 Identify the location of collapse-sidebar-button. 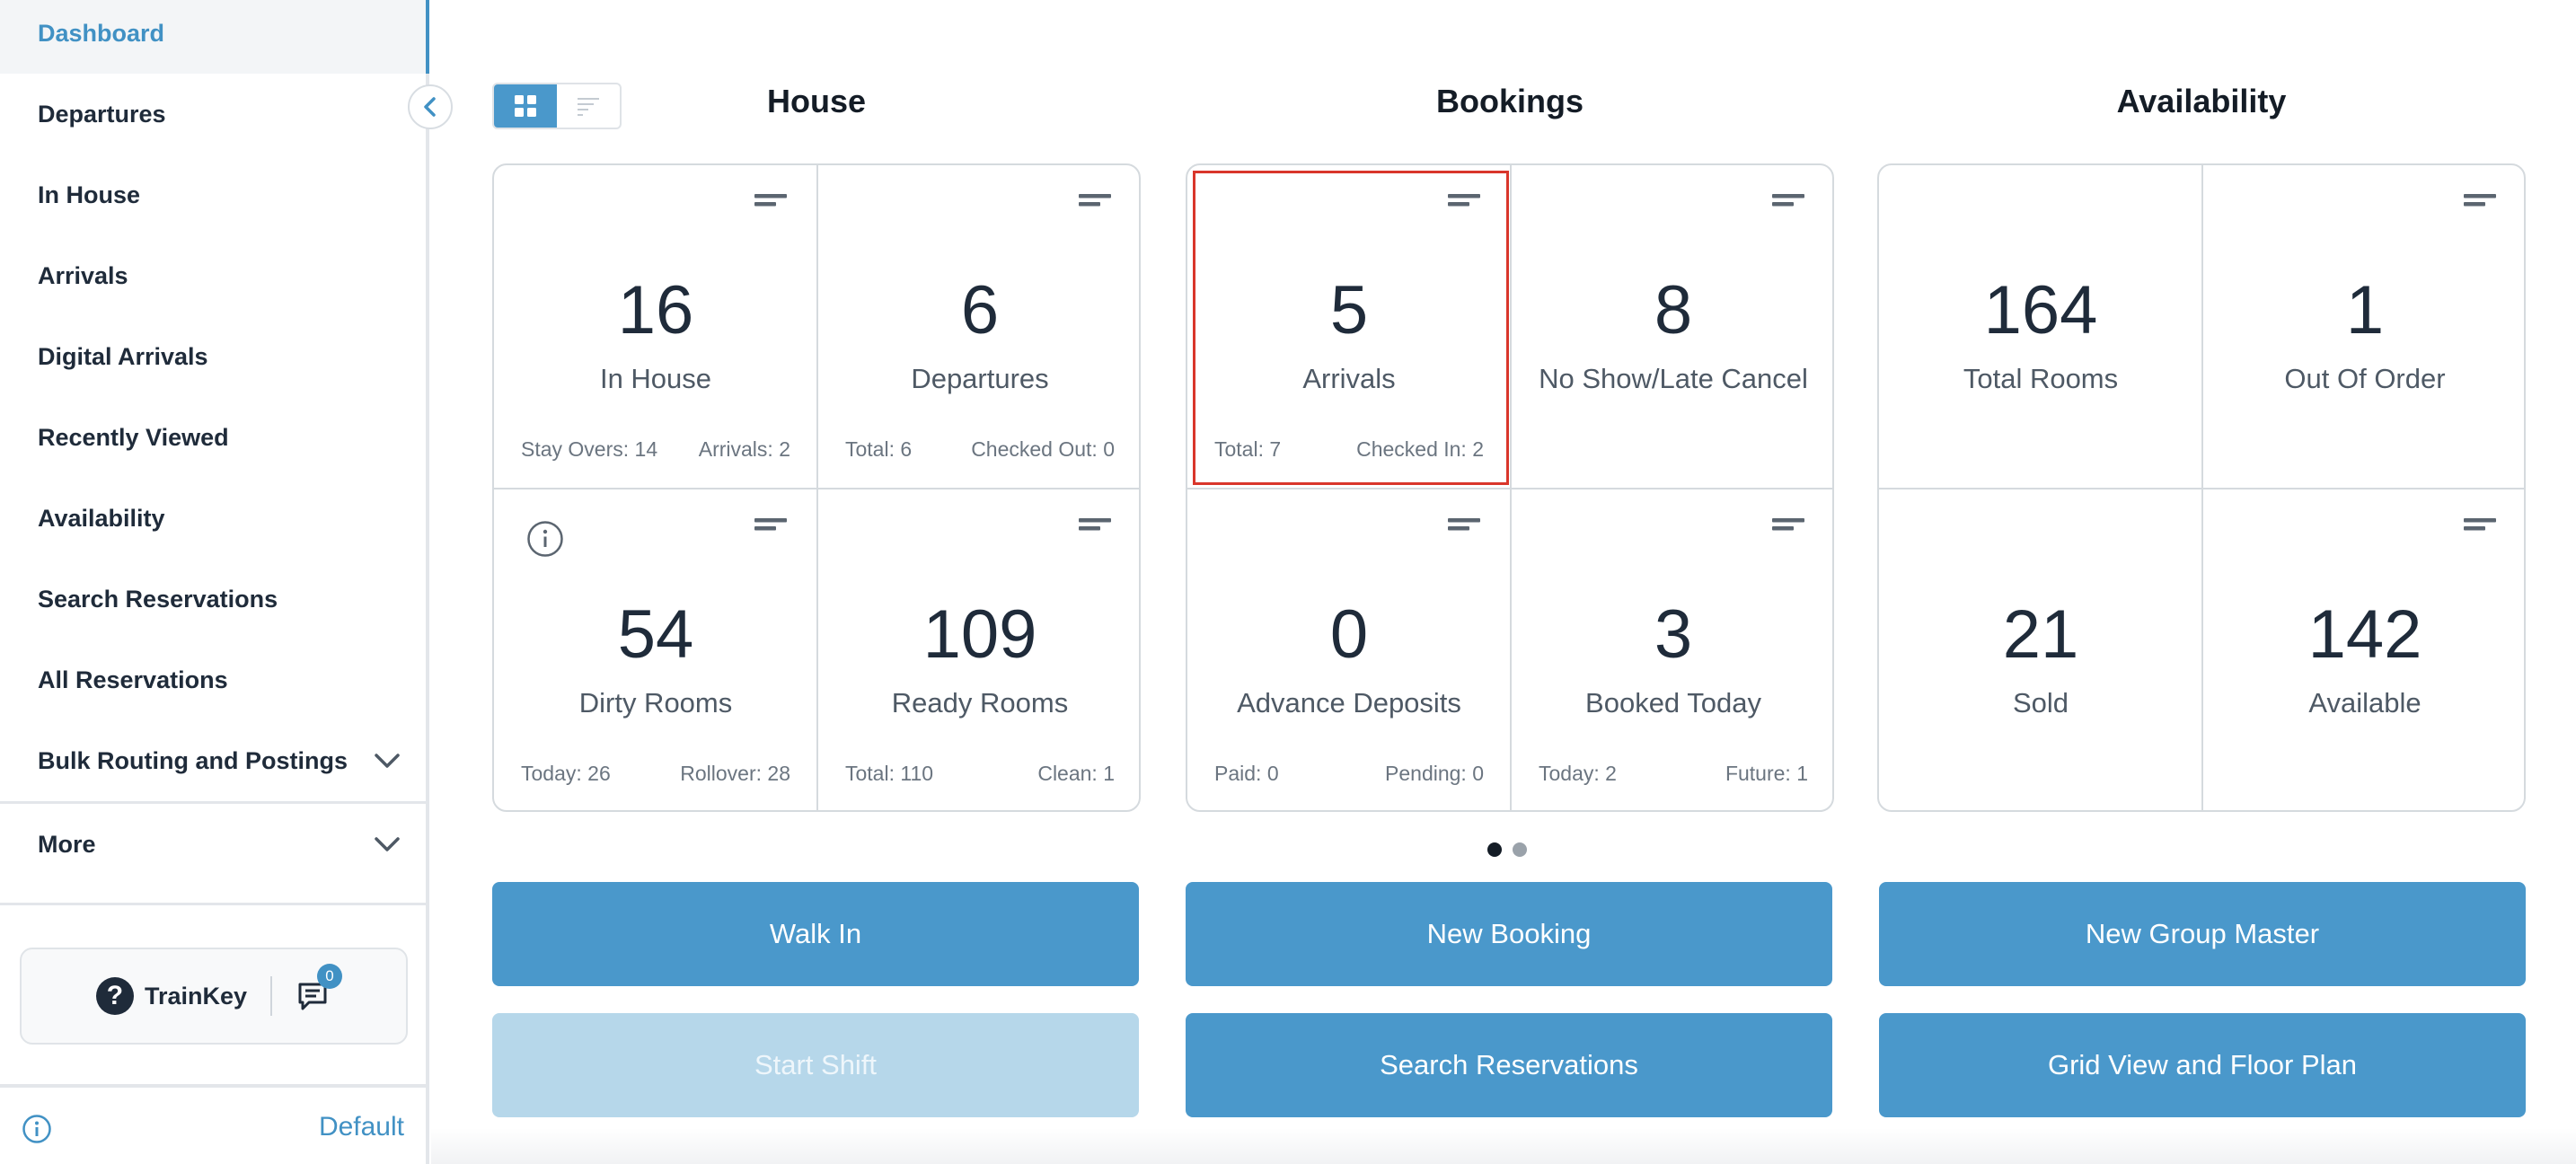
(430, 106).